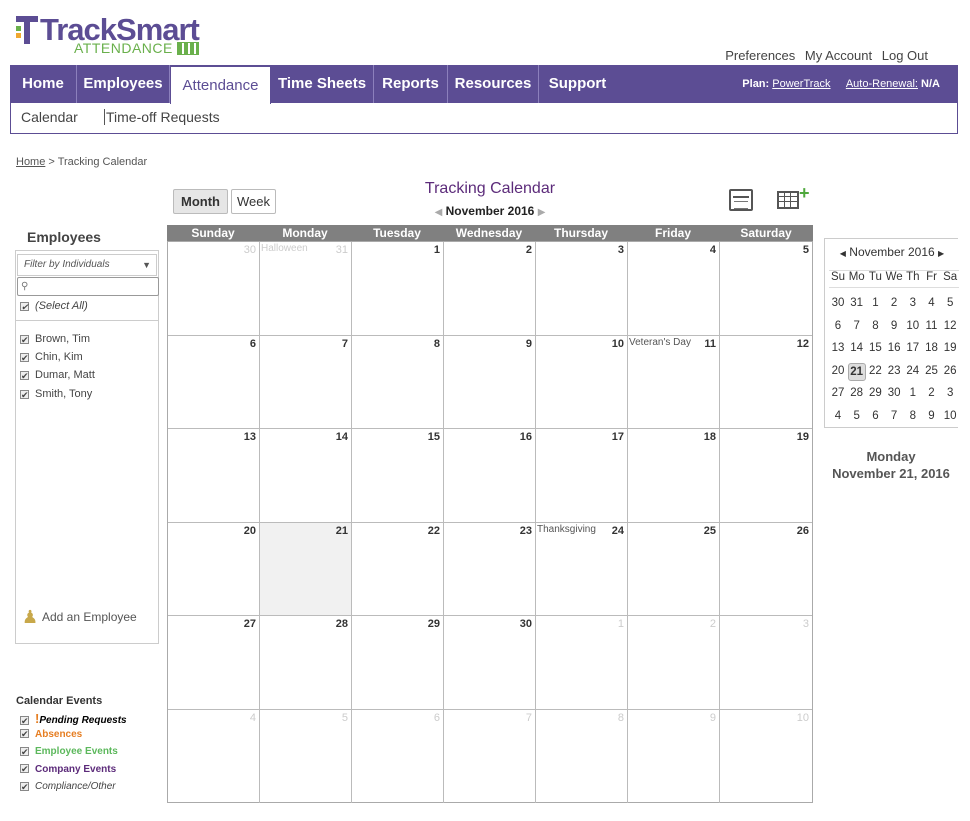  I want to click on mini-calendar-day: 16, so click(894, 348).